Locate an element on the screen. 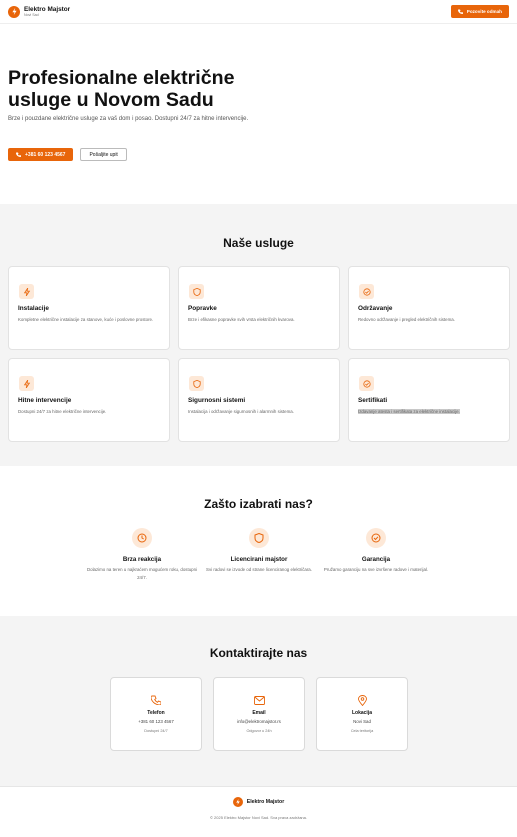 Image resolution: width=517 pixels, height=837 pixels. contact-card-title: Email is located at coordinates (259, 713).